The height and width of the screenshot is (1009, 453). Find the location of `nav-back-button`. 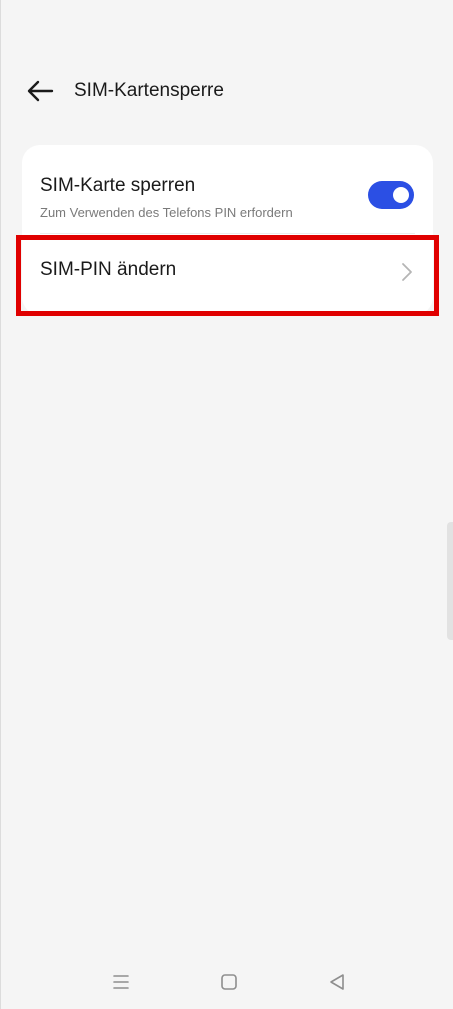

nav-back-button is located at coordinates (337, 982).